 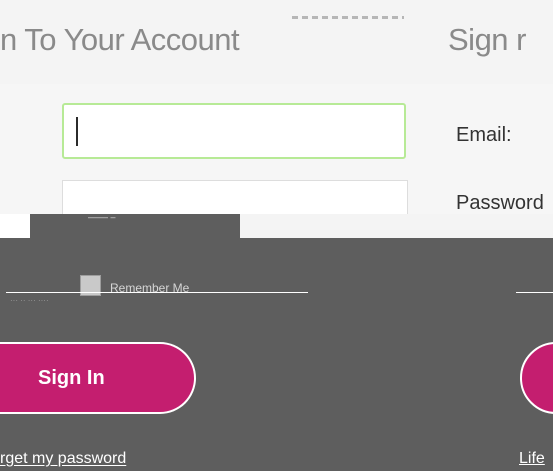 I want to click on faint-fragment: ··· ·· ··· ····, so click(x=29, y=300).